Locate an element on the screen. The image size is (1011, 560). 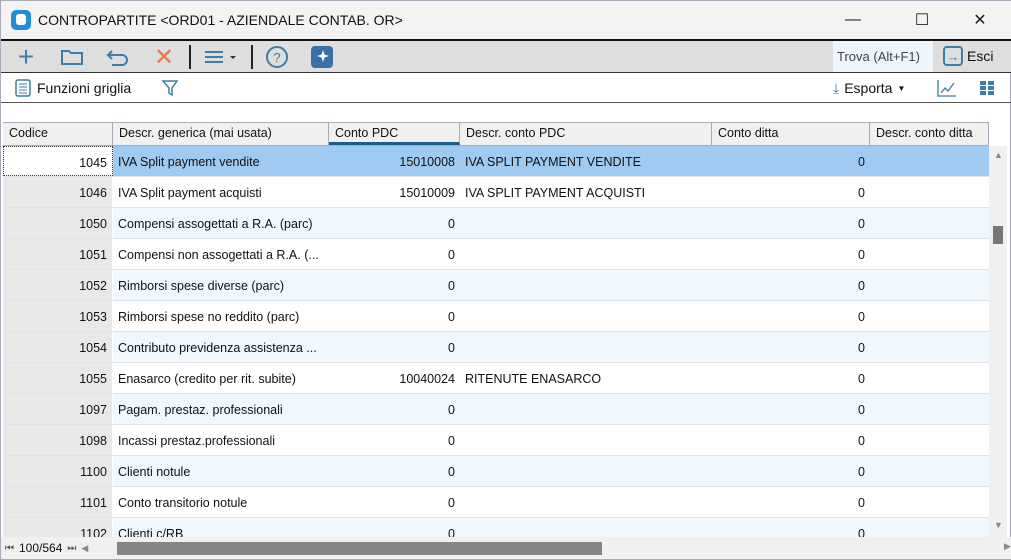
cell-descr-generica: Pagam. prestaz. professionali is located at coordinates (221, 409).